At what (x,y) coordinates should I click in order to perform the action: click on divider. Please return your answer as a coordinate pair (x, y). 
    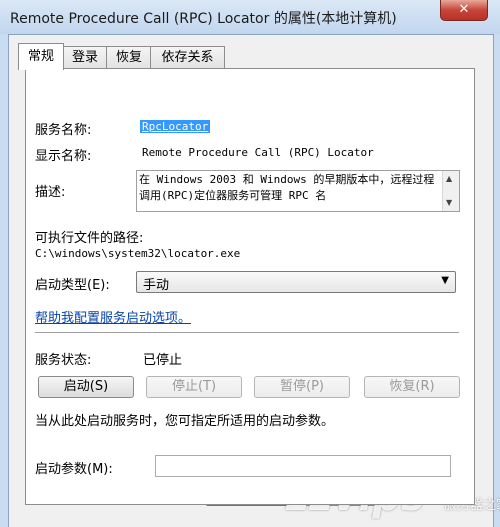
    Looking at the image, I should click on (247, 332).